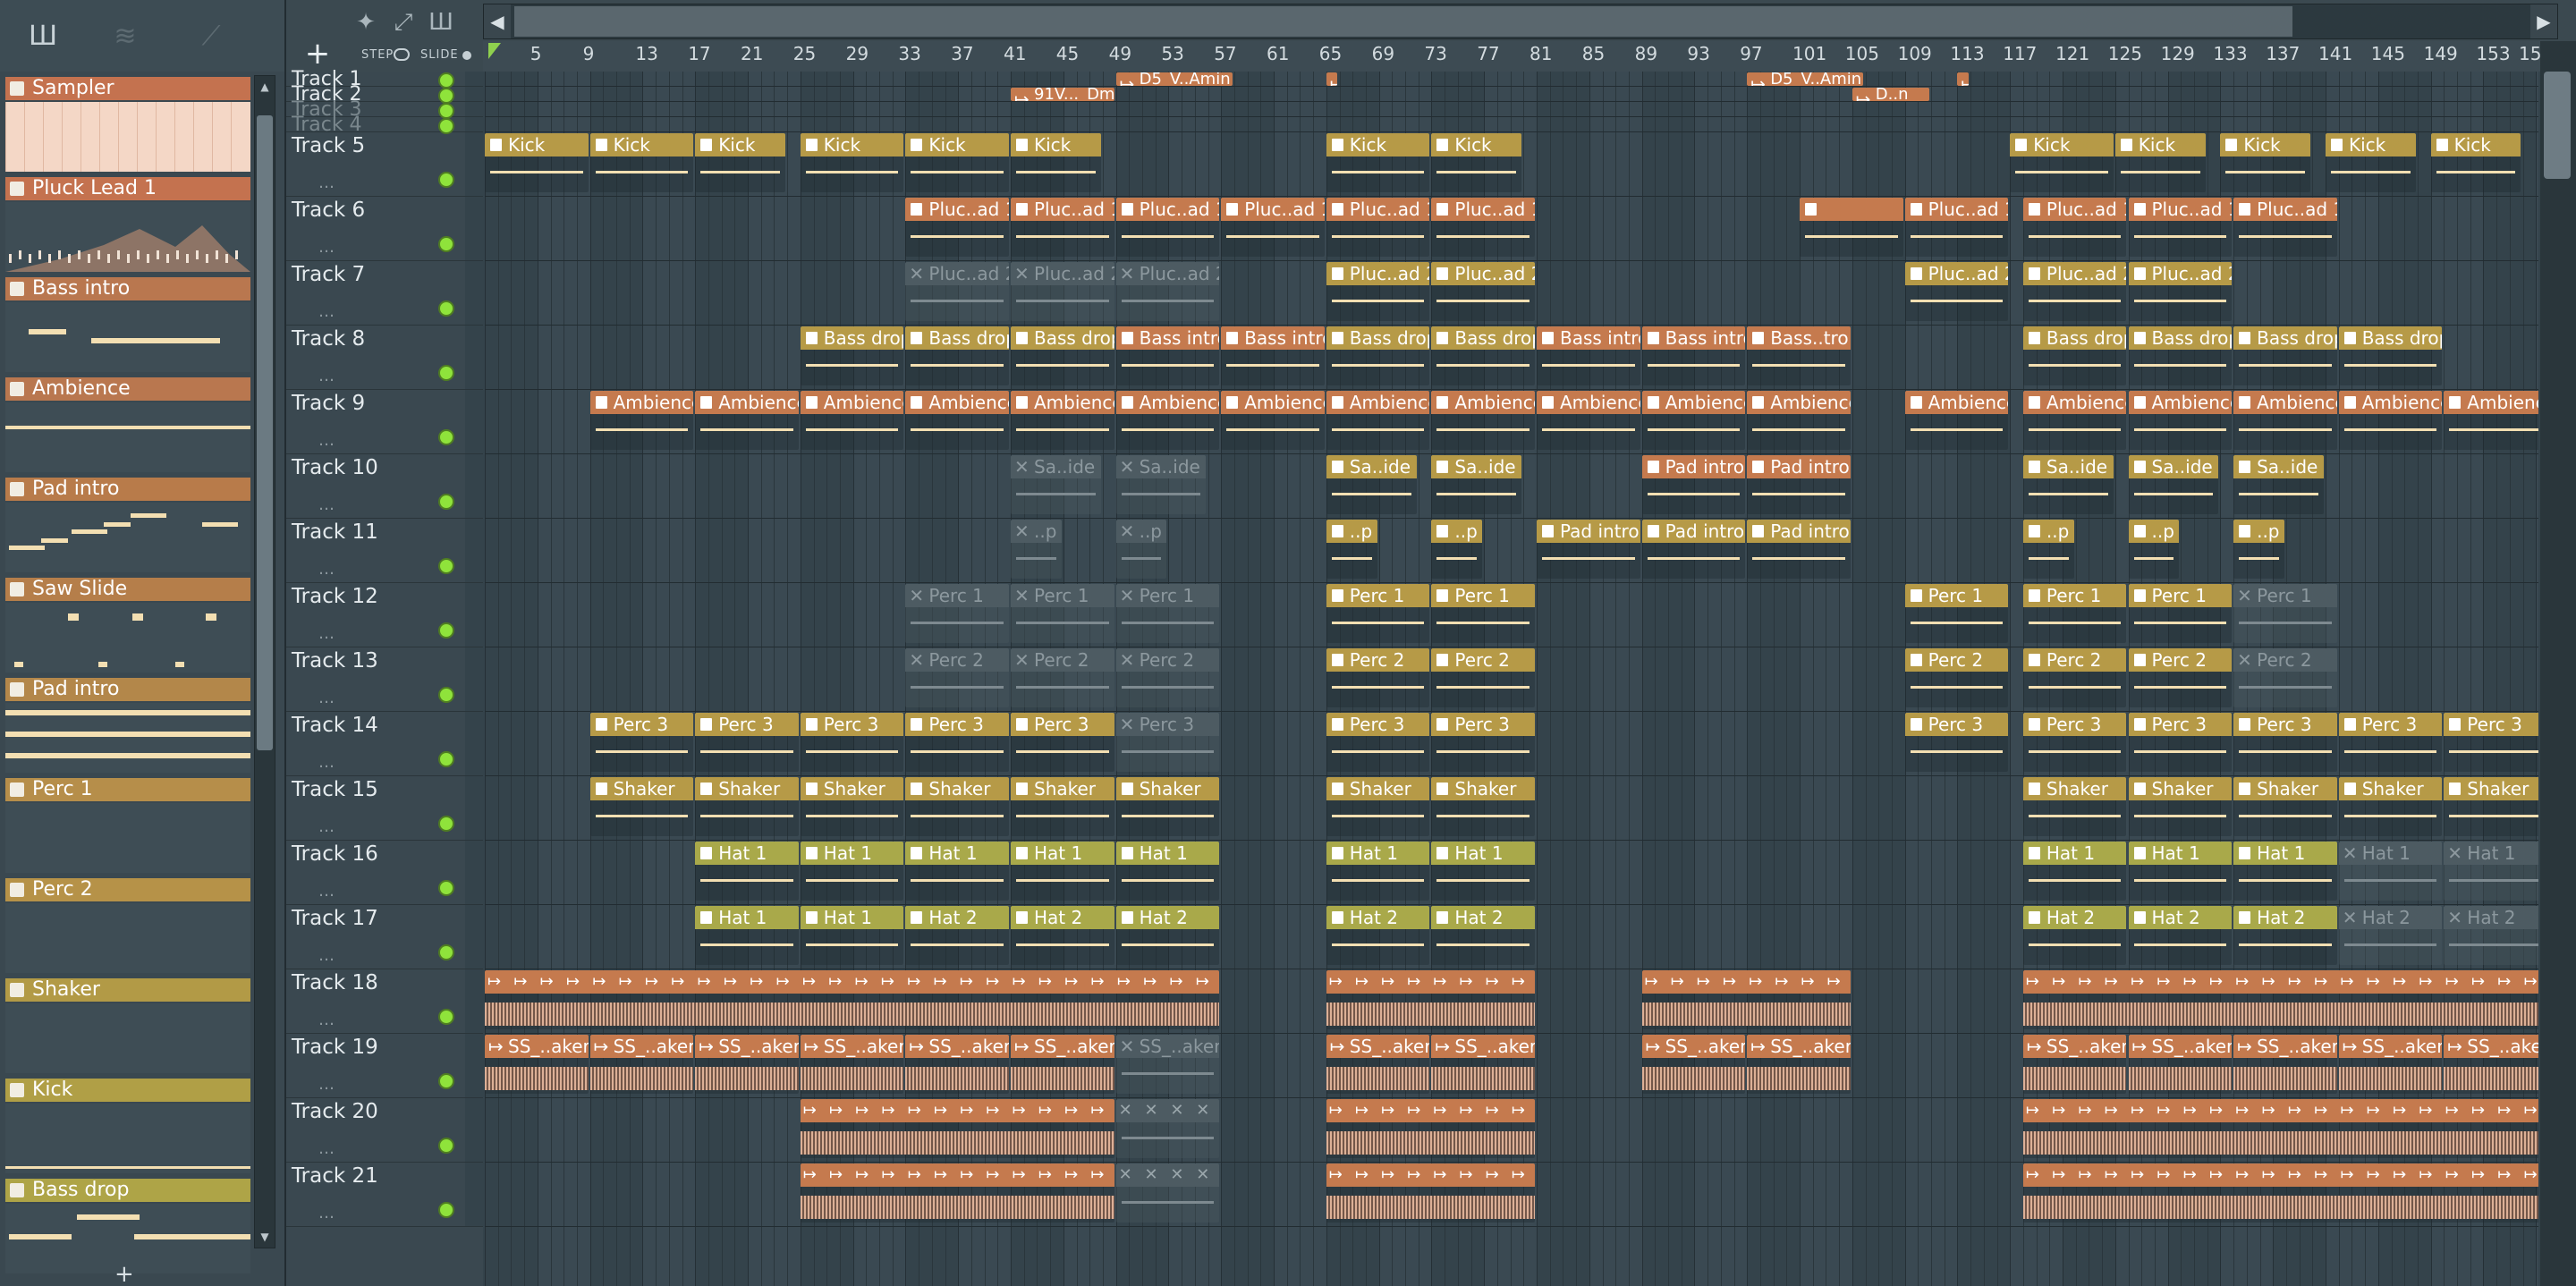 The height and width of the screenshot is (1286, 2576). I want to click on clip-header: ..p, so click(1351, 531).